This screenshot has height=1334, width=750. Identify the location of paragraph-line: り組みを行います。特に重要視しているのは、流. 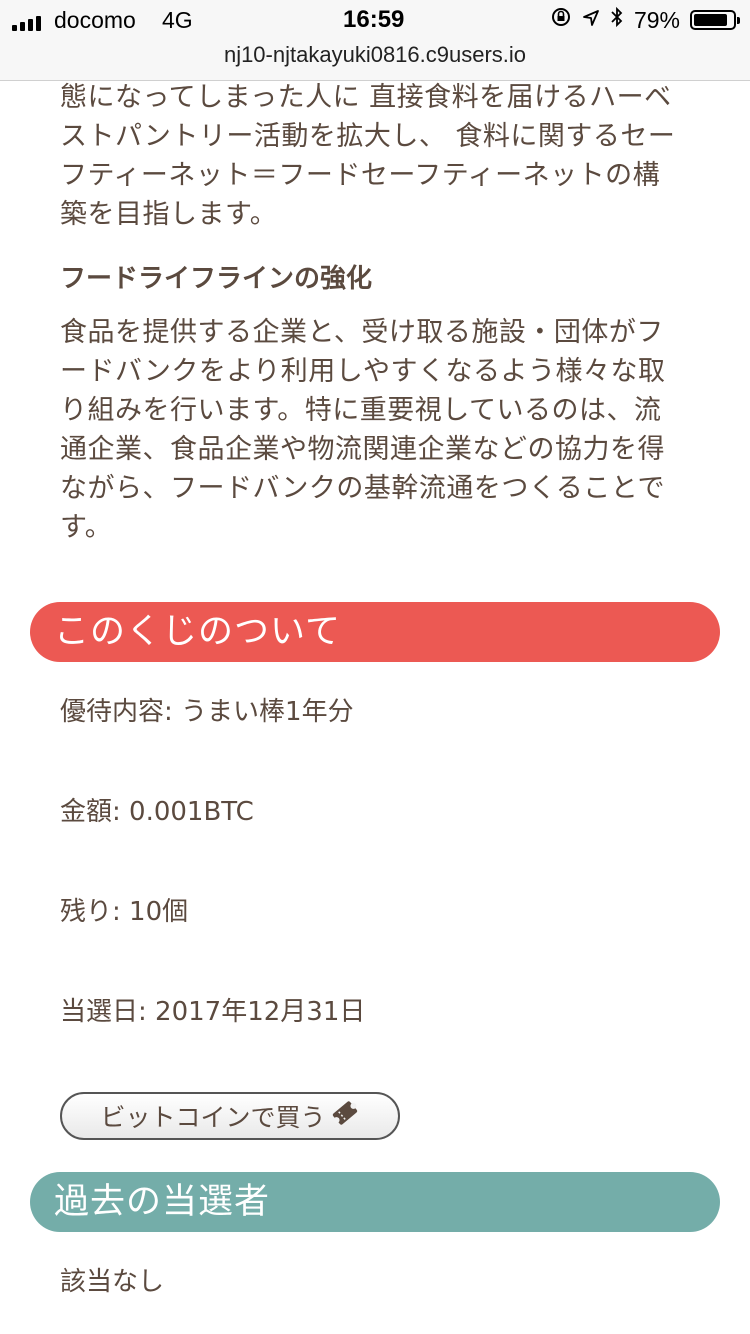
(361, 410).